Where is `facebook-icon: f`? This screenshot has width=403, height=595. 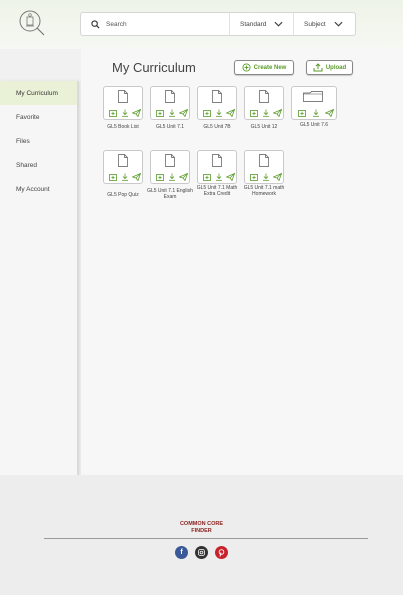
facebook-icon: f is located at coordinates (181, 552).